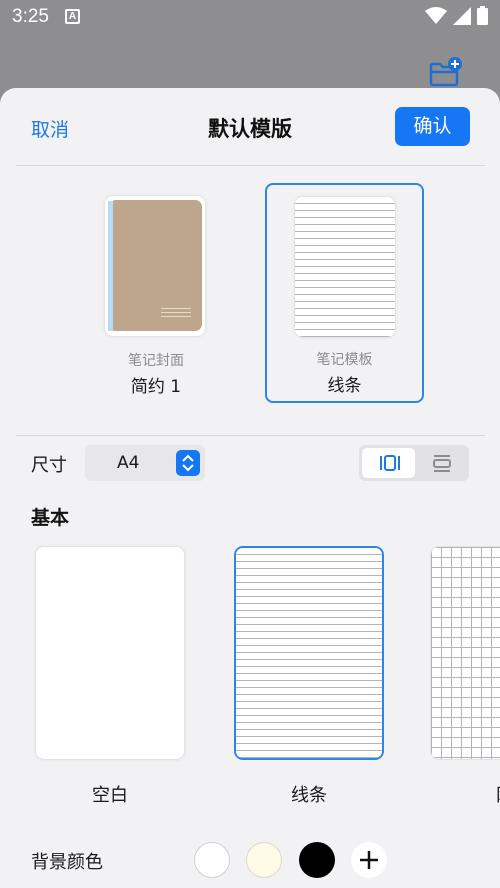  What do you see at coordinates (67, 862) in the screenshot?
I see `background-color-label: 背景颜色` at bounding box center [67, 862].